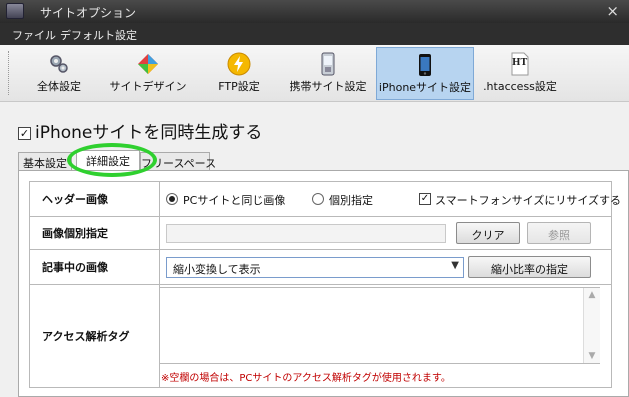  Describe the element at coordinates (239, 65) in the screenshot. I see `lightning-icon` at that location.